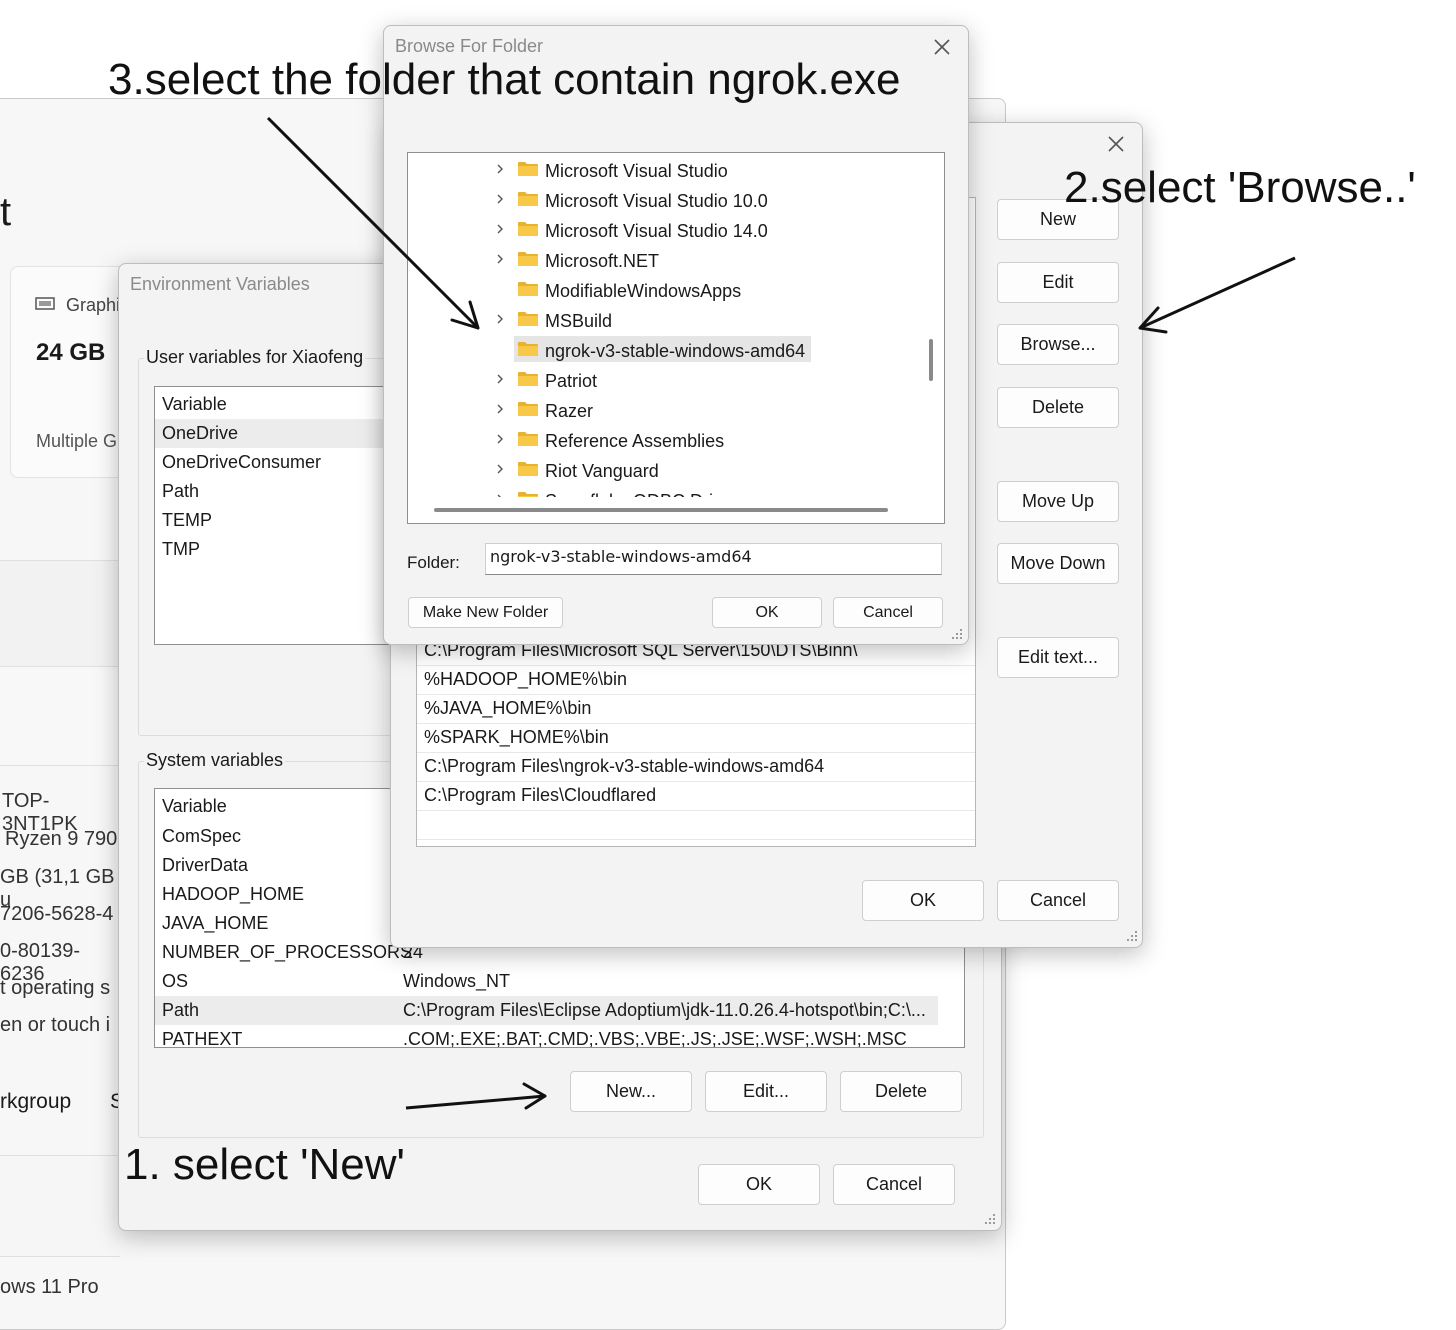 The width and height of the screenshot is (1456, 1330). I want to click on env-cancel-button: Cancel, so click(894, 1184).